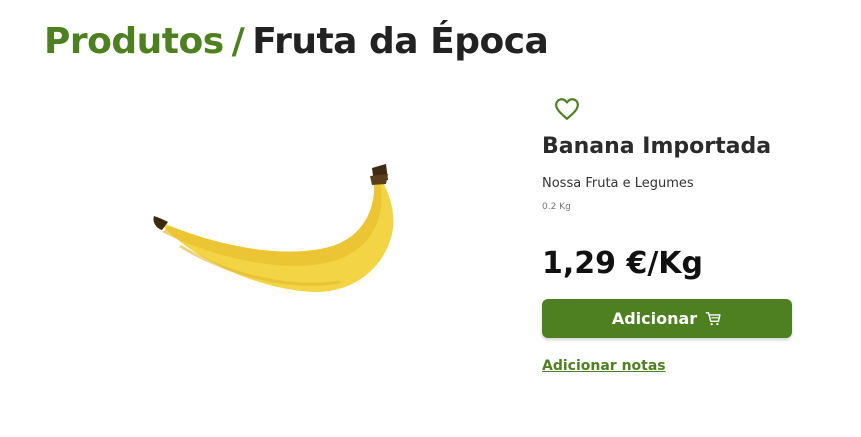 The width and height of the screenshot is (861, 437). Describe the element at coordinates (567, 109) in the screenshot. I see `heart-outline-icon` at that location.